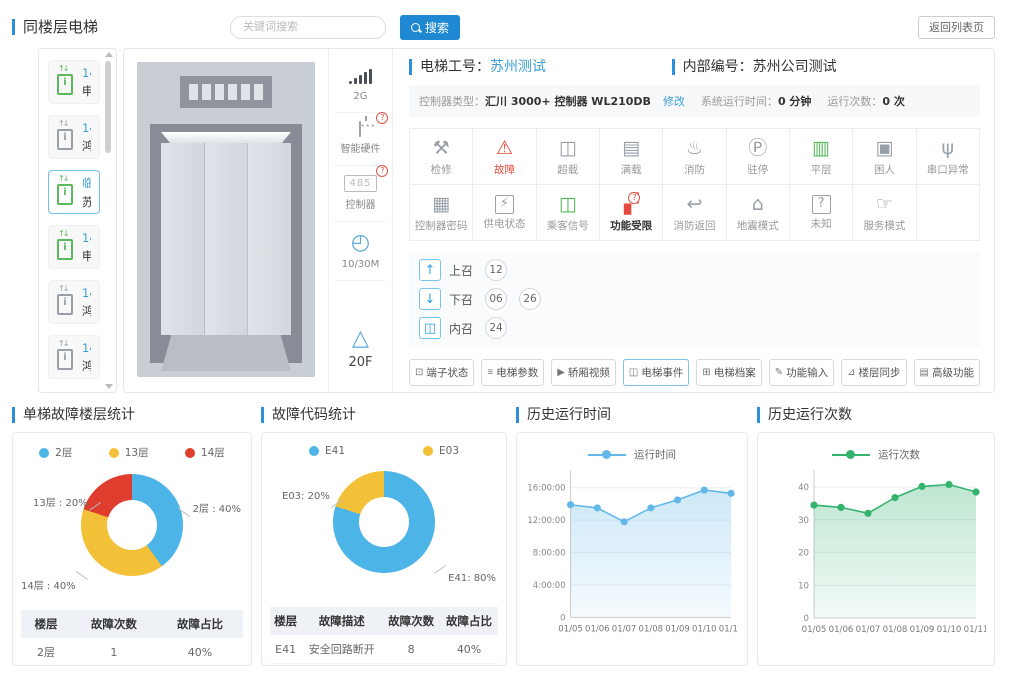  I want to click on search-button: 搜索, so click(430, 27).